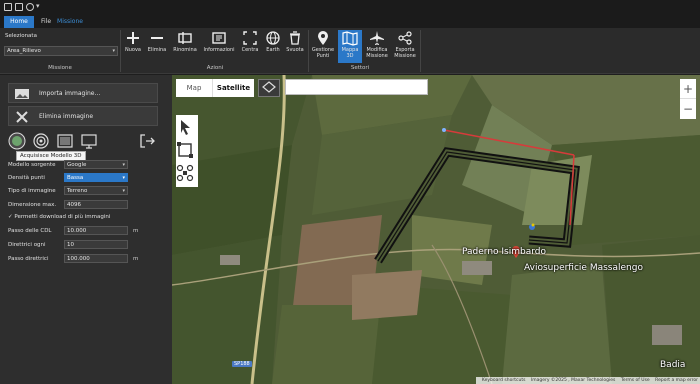 This screenshot has height=384, width=700. What do you see at coordinates (17, 141) in the screenshot?
I see `globe-capture-icon` at bounding box center [17, 141].